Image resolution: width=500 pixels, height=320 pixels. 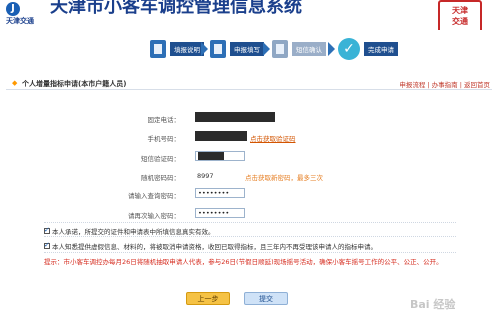 What do you see at coordinates (158, 49) in the screenshot?
I see `document-icon` at bounding box center [158, 49].